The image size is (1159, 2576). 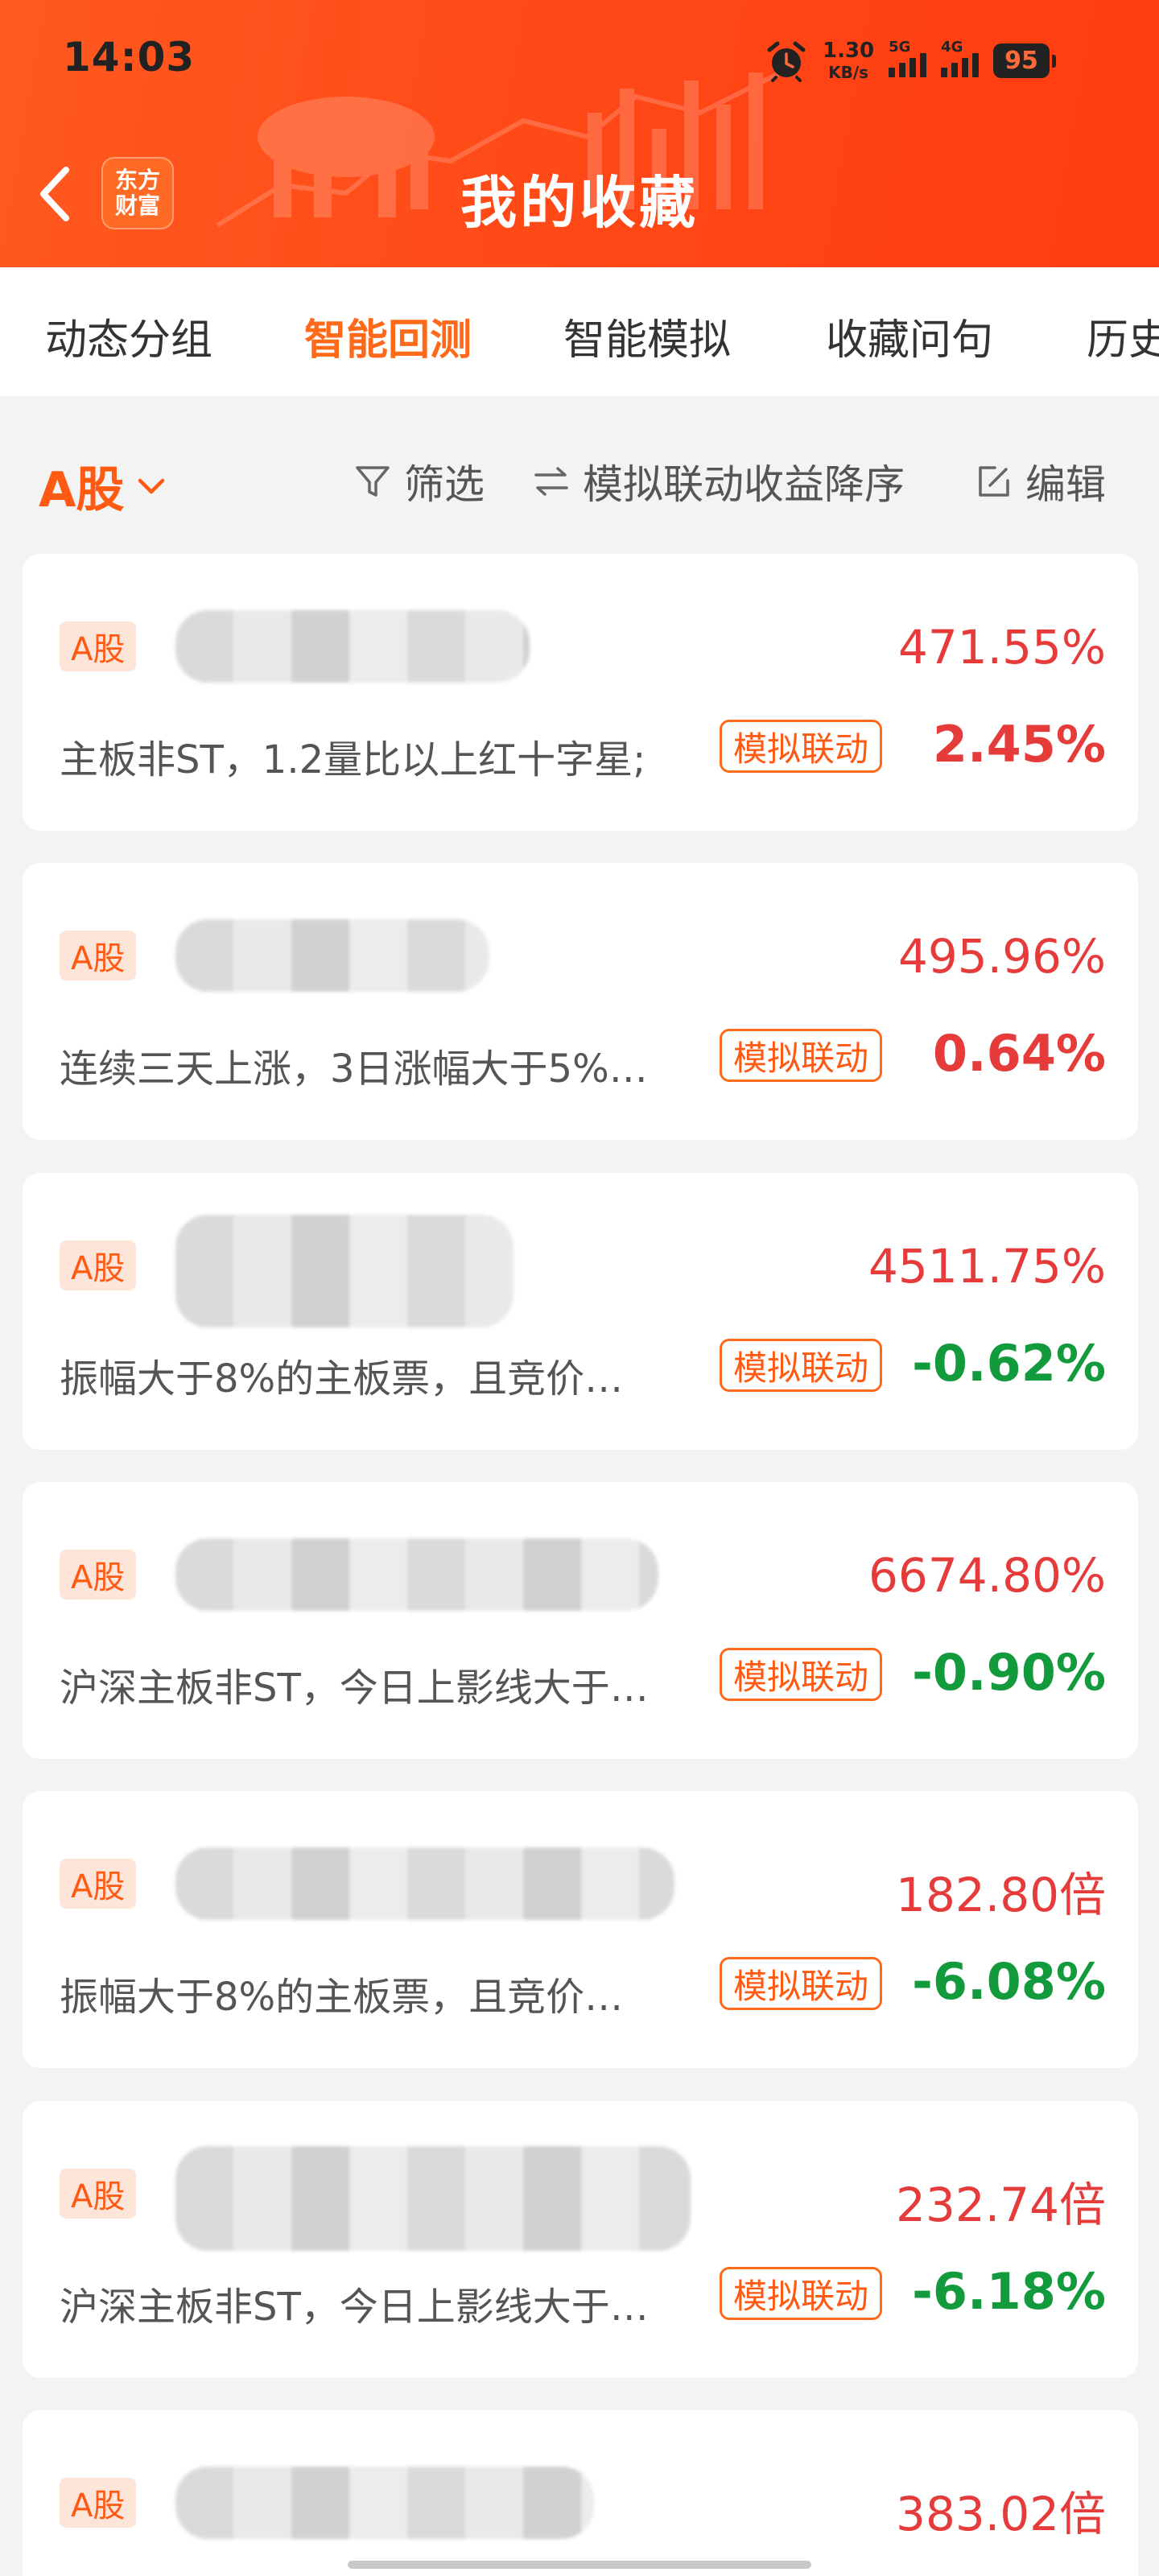 What do you see at coordinates (1123, 336) in the screenshot?
I see `tab-history: 历史` at bounding box center [1123, 336].